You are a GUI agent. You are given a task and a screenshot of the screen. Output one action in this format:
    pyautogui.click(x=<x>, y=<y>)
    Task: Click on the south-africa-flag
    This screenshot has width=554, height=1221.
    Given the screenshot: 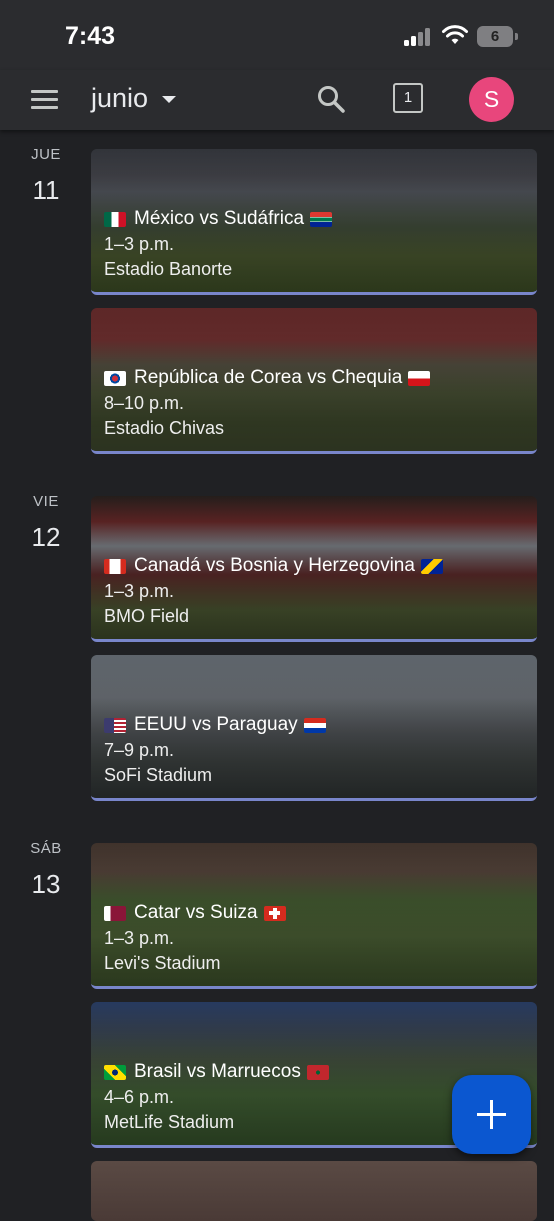 What is the action you would take?
    pyautogui.click(x=321, y=219)
    